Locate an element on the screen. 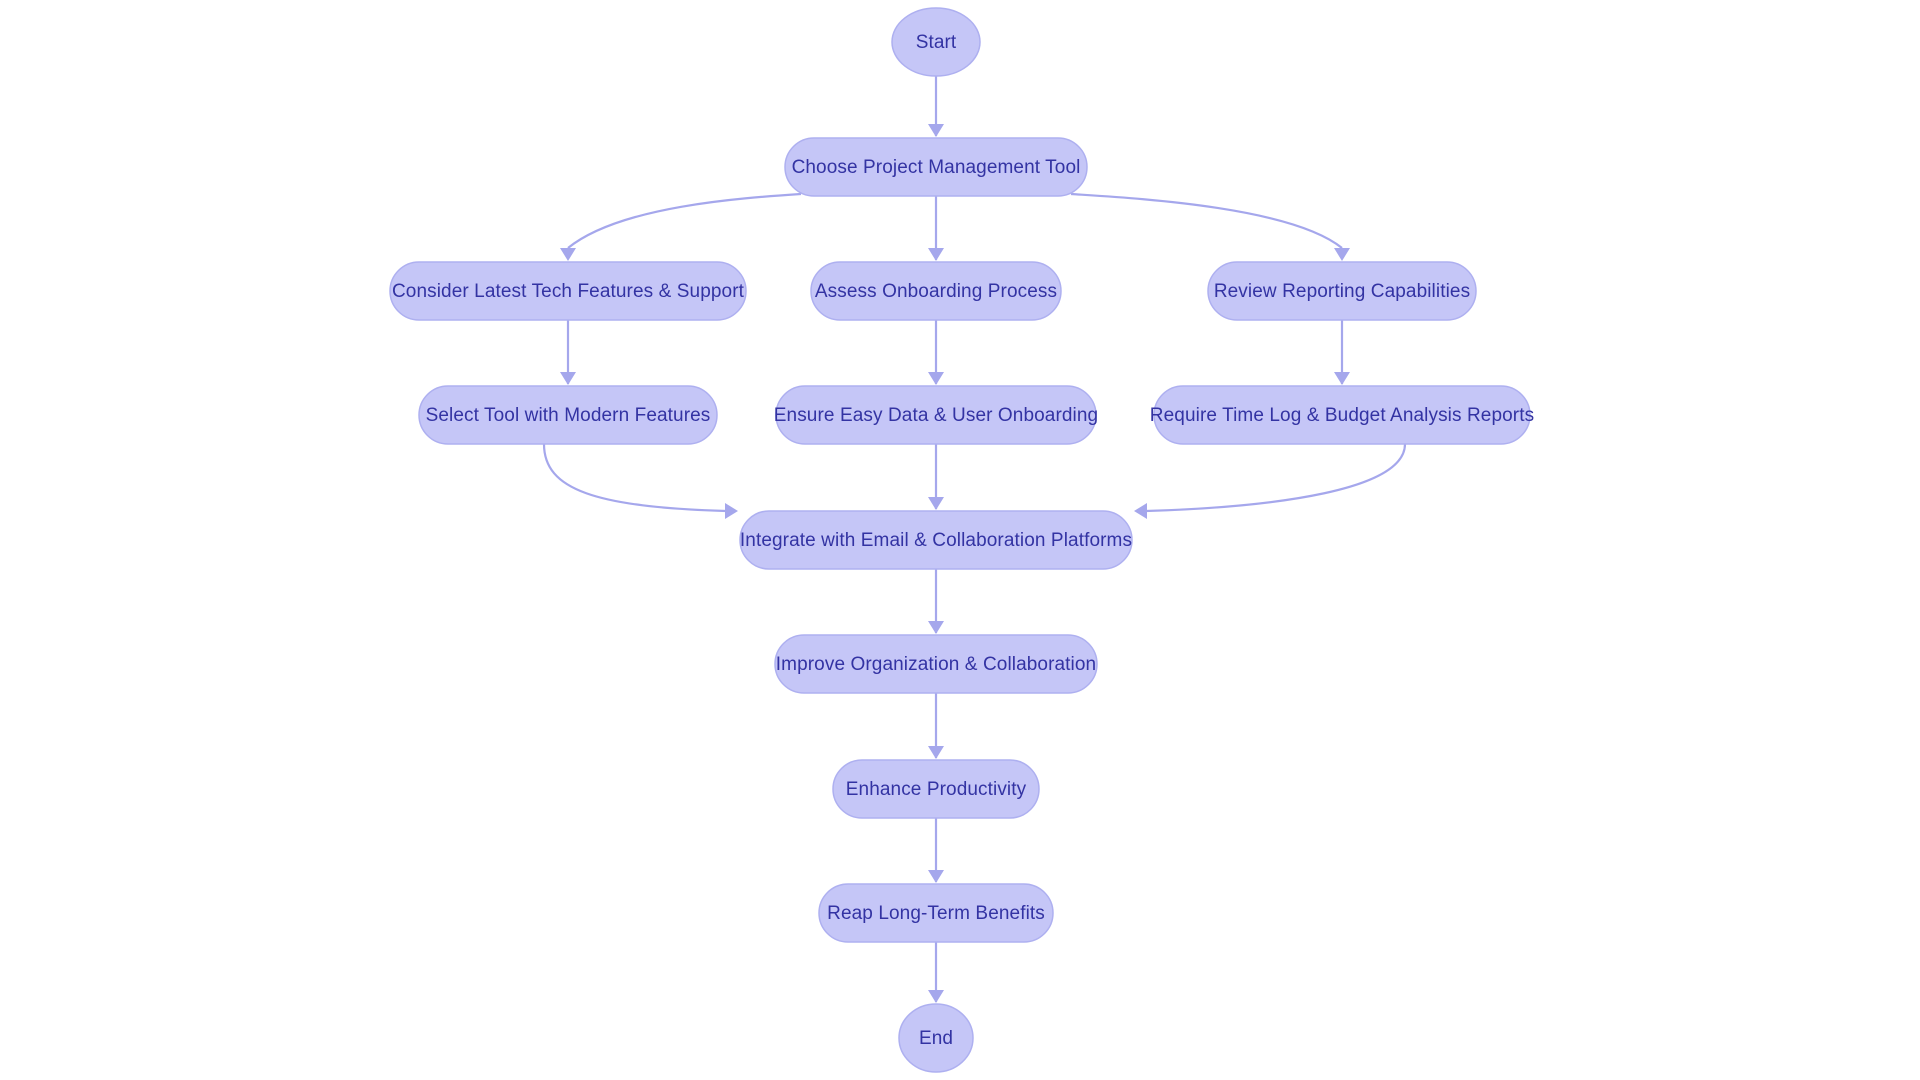 Image resolution: width=1920 pixels, height=1080 pixels. node-benefits: Reap Long-Term Benefits is located at coordinates (936, 913).